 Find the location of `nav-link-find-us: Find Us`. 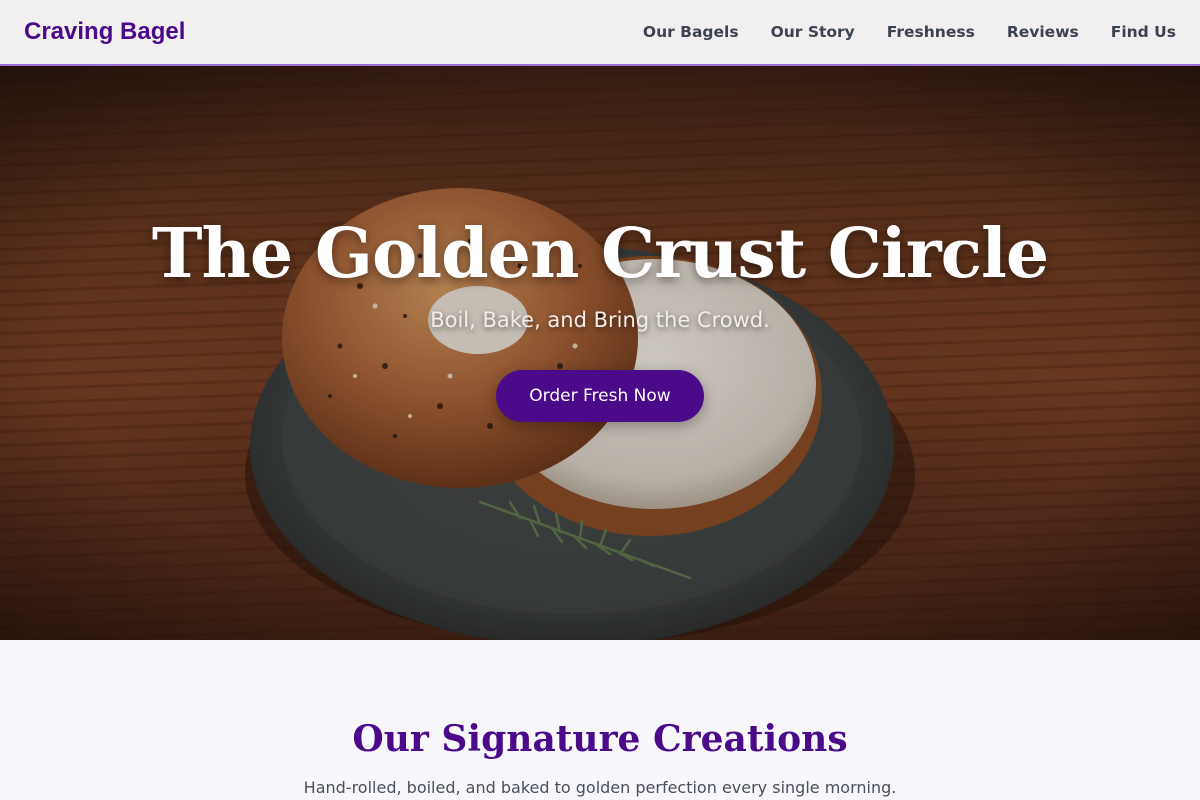

nav-link-find-us: Find Us is located at coordinates (1143, 32).